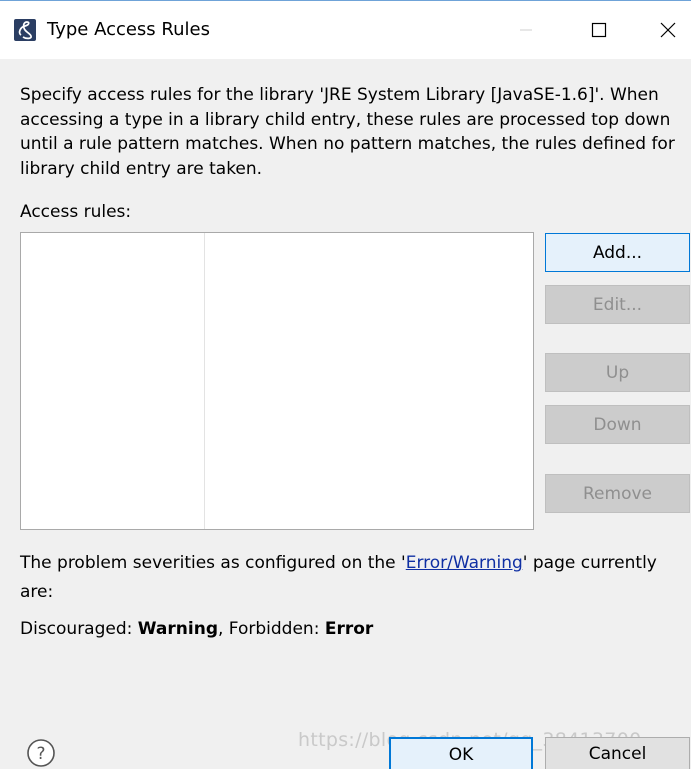 This screenshot has height=769, width=691. I want to click on window-title: Type Access Rules, so click(128, 29).